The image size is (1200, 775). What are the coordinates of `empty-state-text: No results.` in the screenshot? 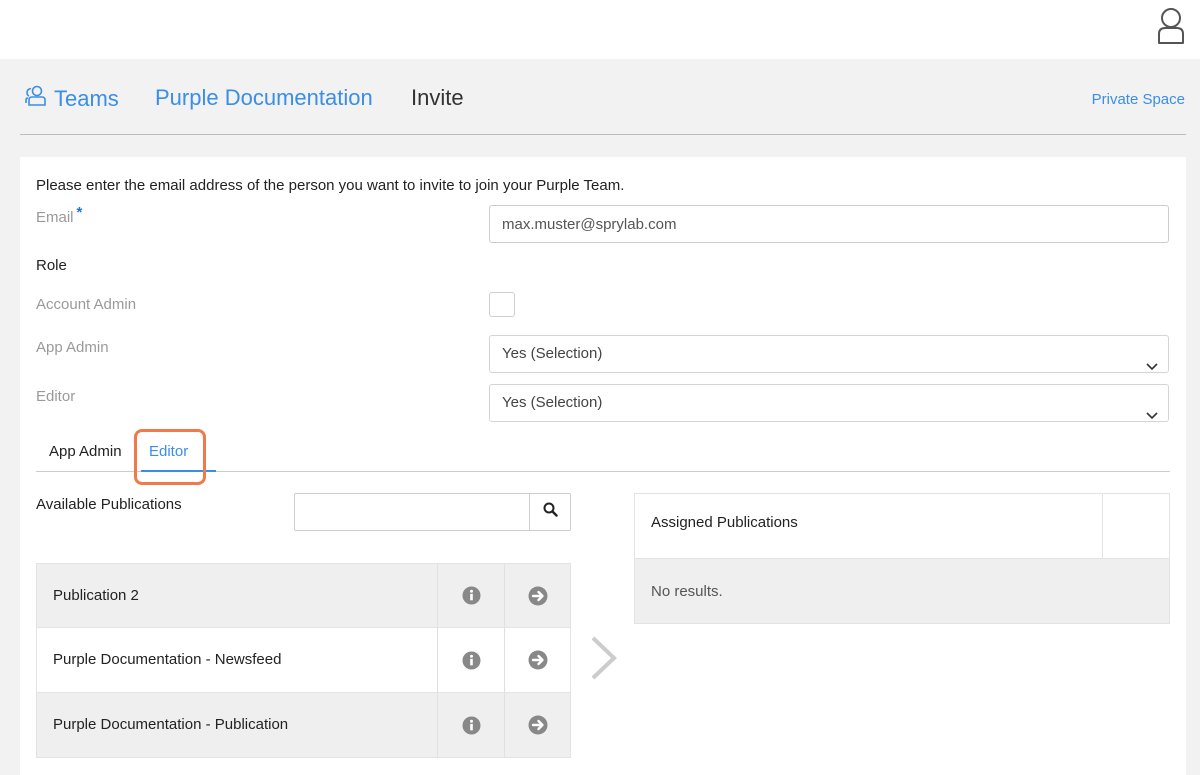 It's located at (687, 591).